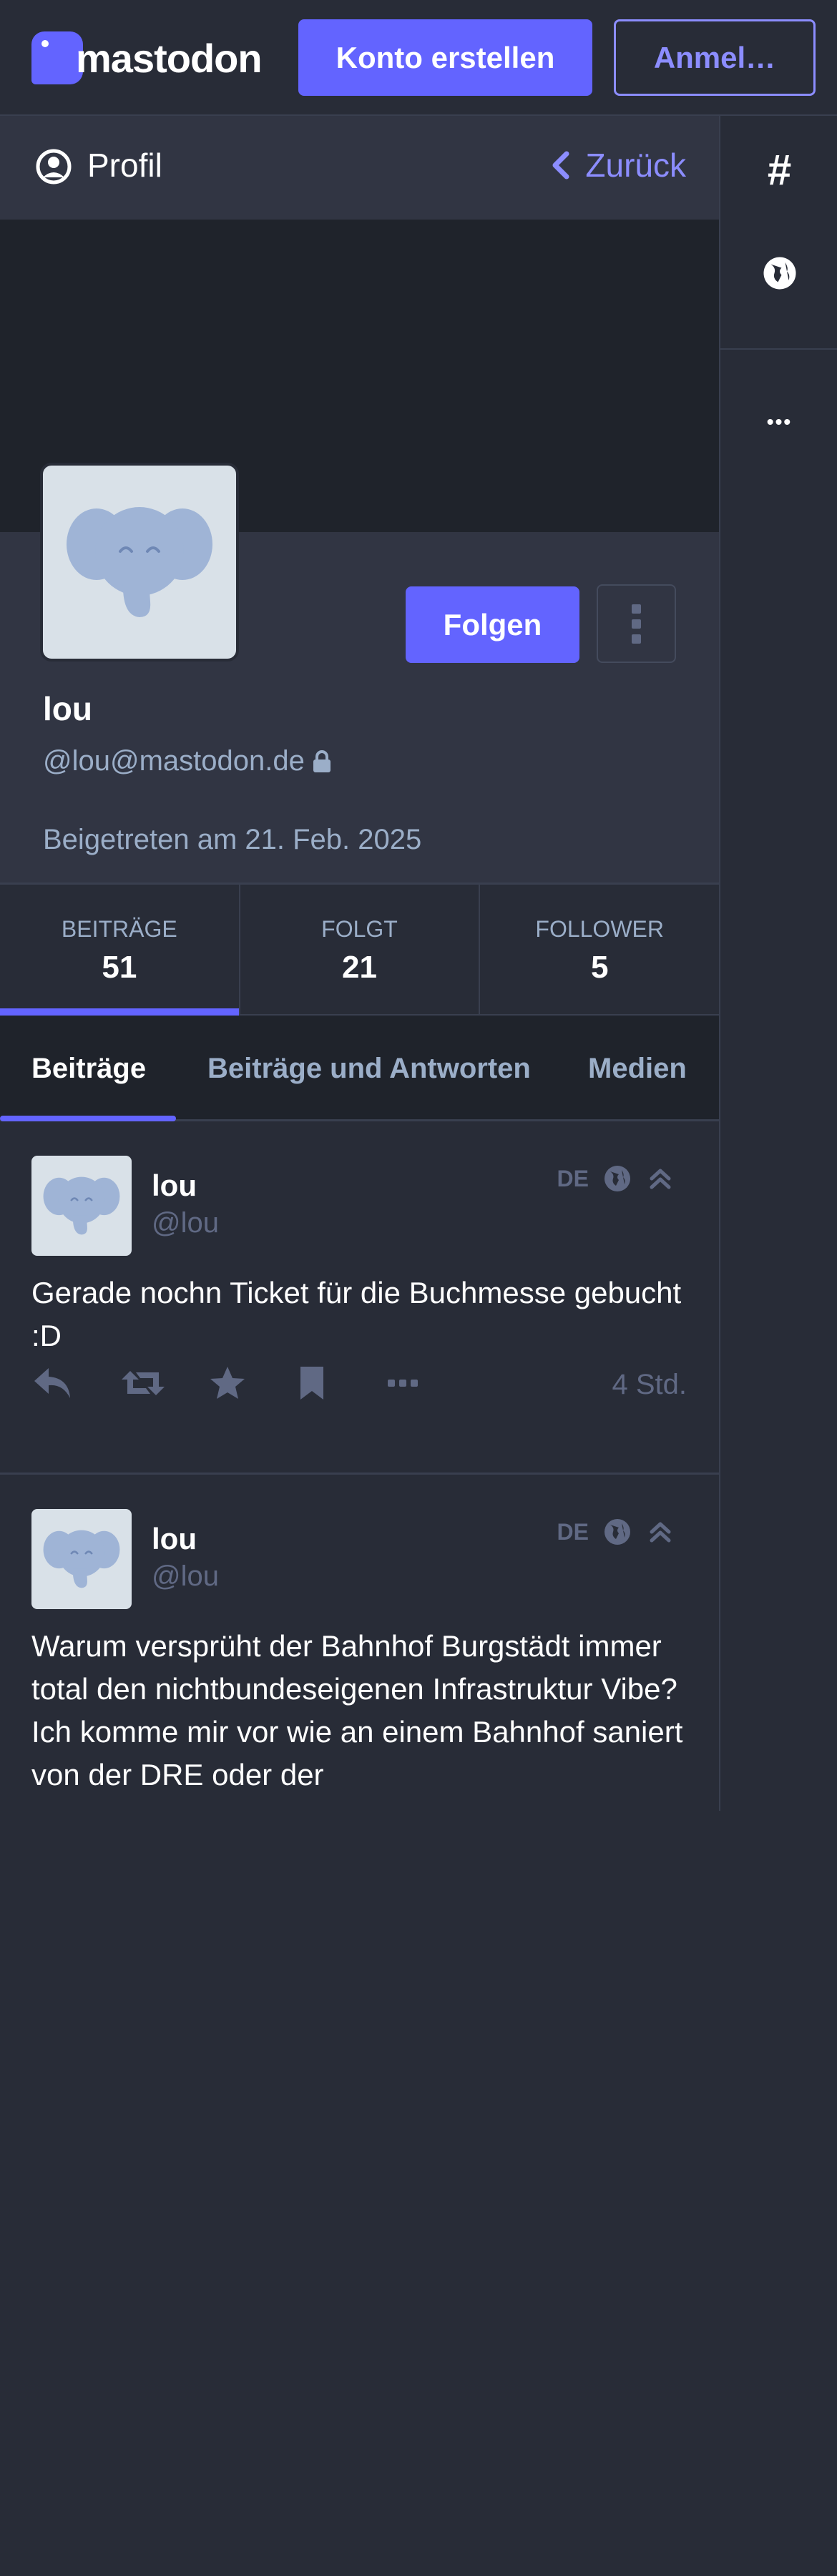 This screenshot has width=837, height=2576. I want to click on counter-followers: FOLLOWER 5, so click(600, 950).